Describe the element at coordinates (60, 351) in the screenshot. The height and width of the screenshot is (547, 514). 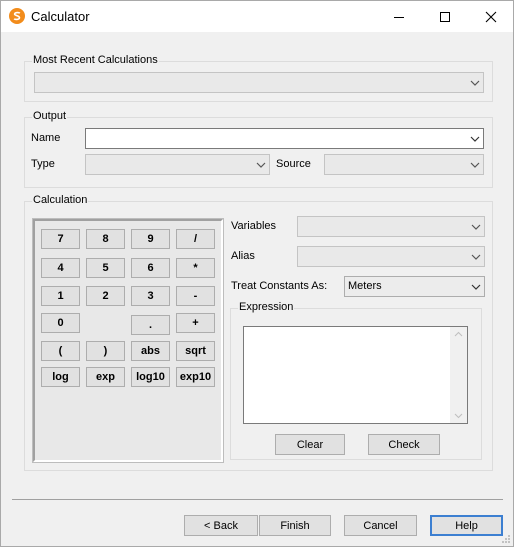
I see `key-left-paren: (` at that location.